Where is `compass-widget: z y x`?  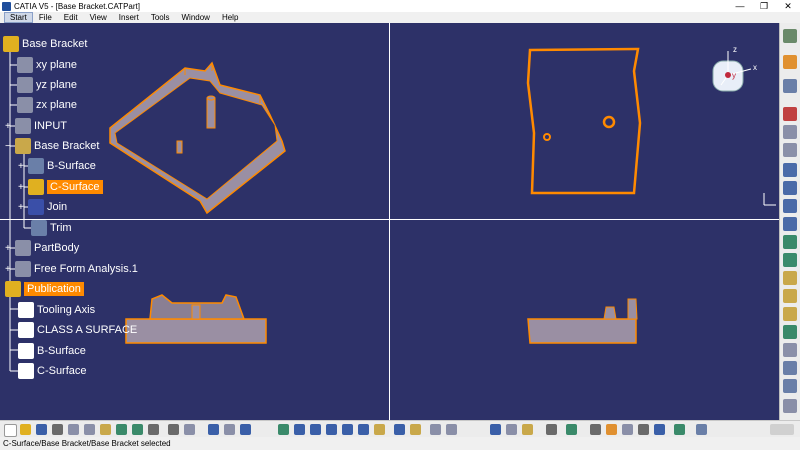
compass-widget: z y x is located at coordinates (736, 69).